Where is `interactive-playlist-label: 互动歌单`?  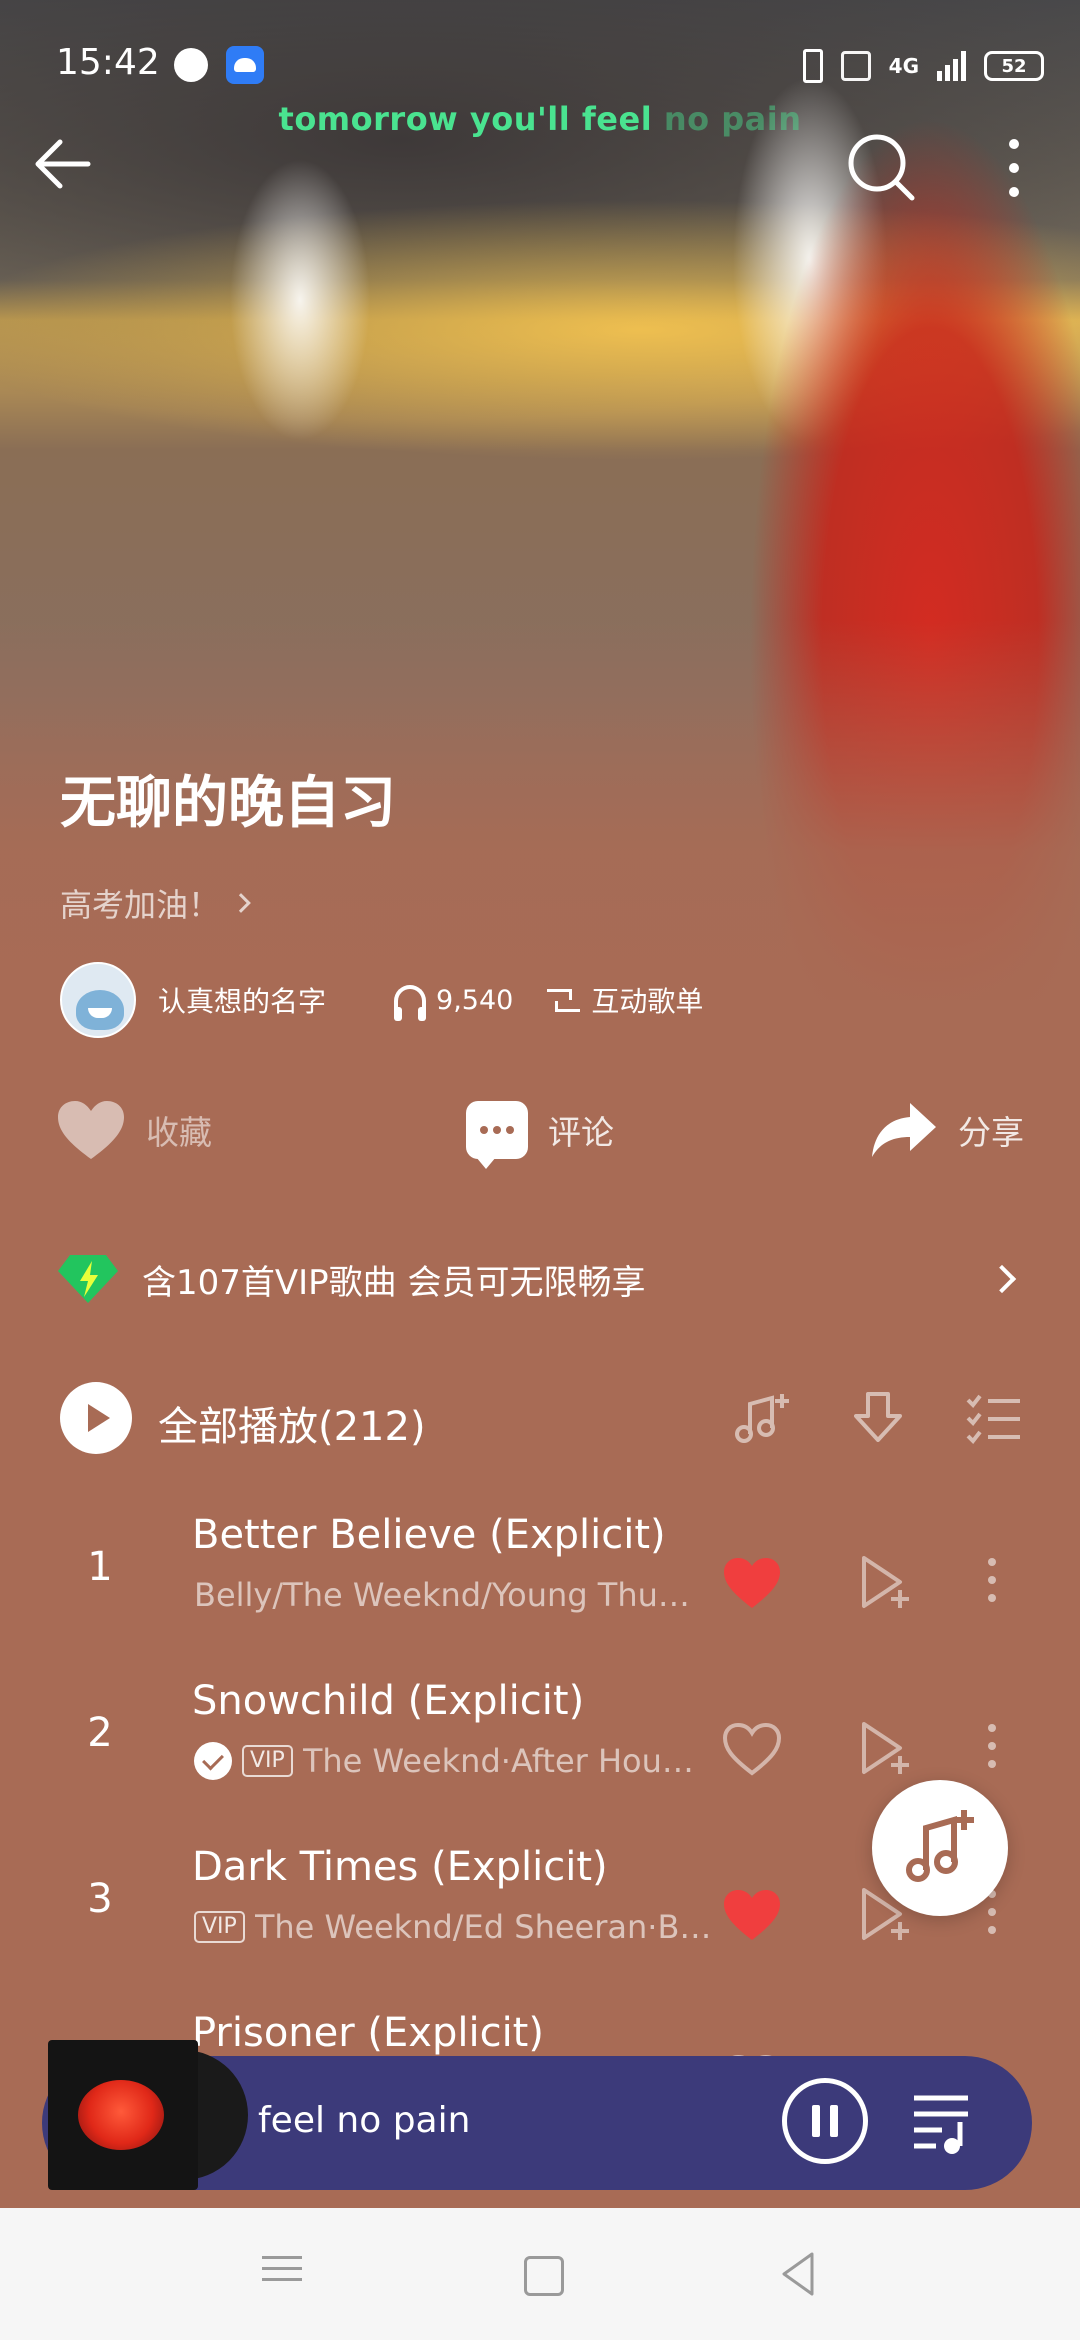
interactive-playlist-label: 互动歌单 is located at coordinates (647, 1001).